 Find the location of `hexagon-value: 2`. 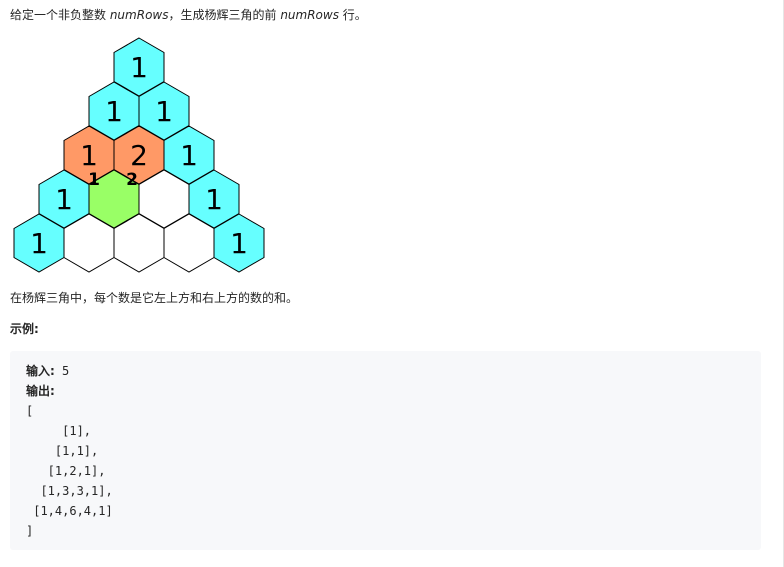

hexagon-value: 2 is located at coordinates (139, 155).